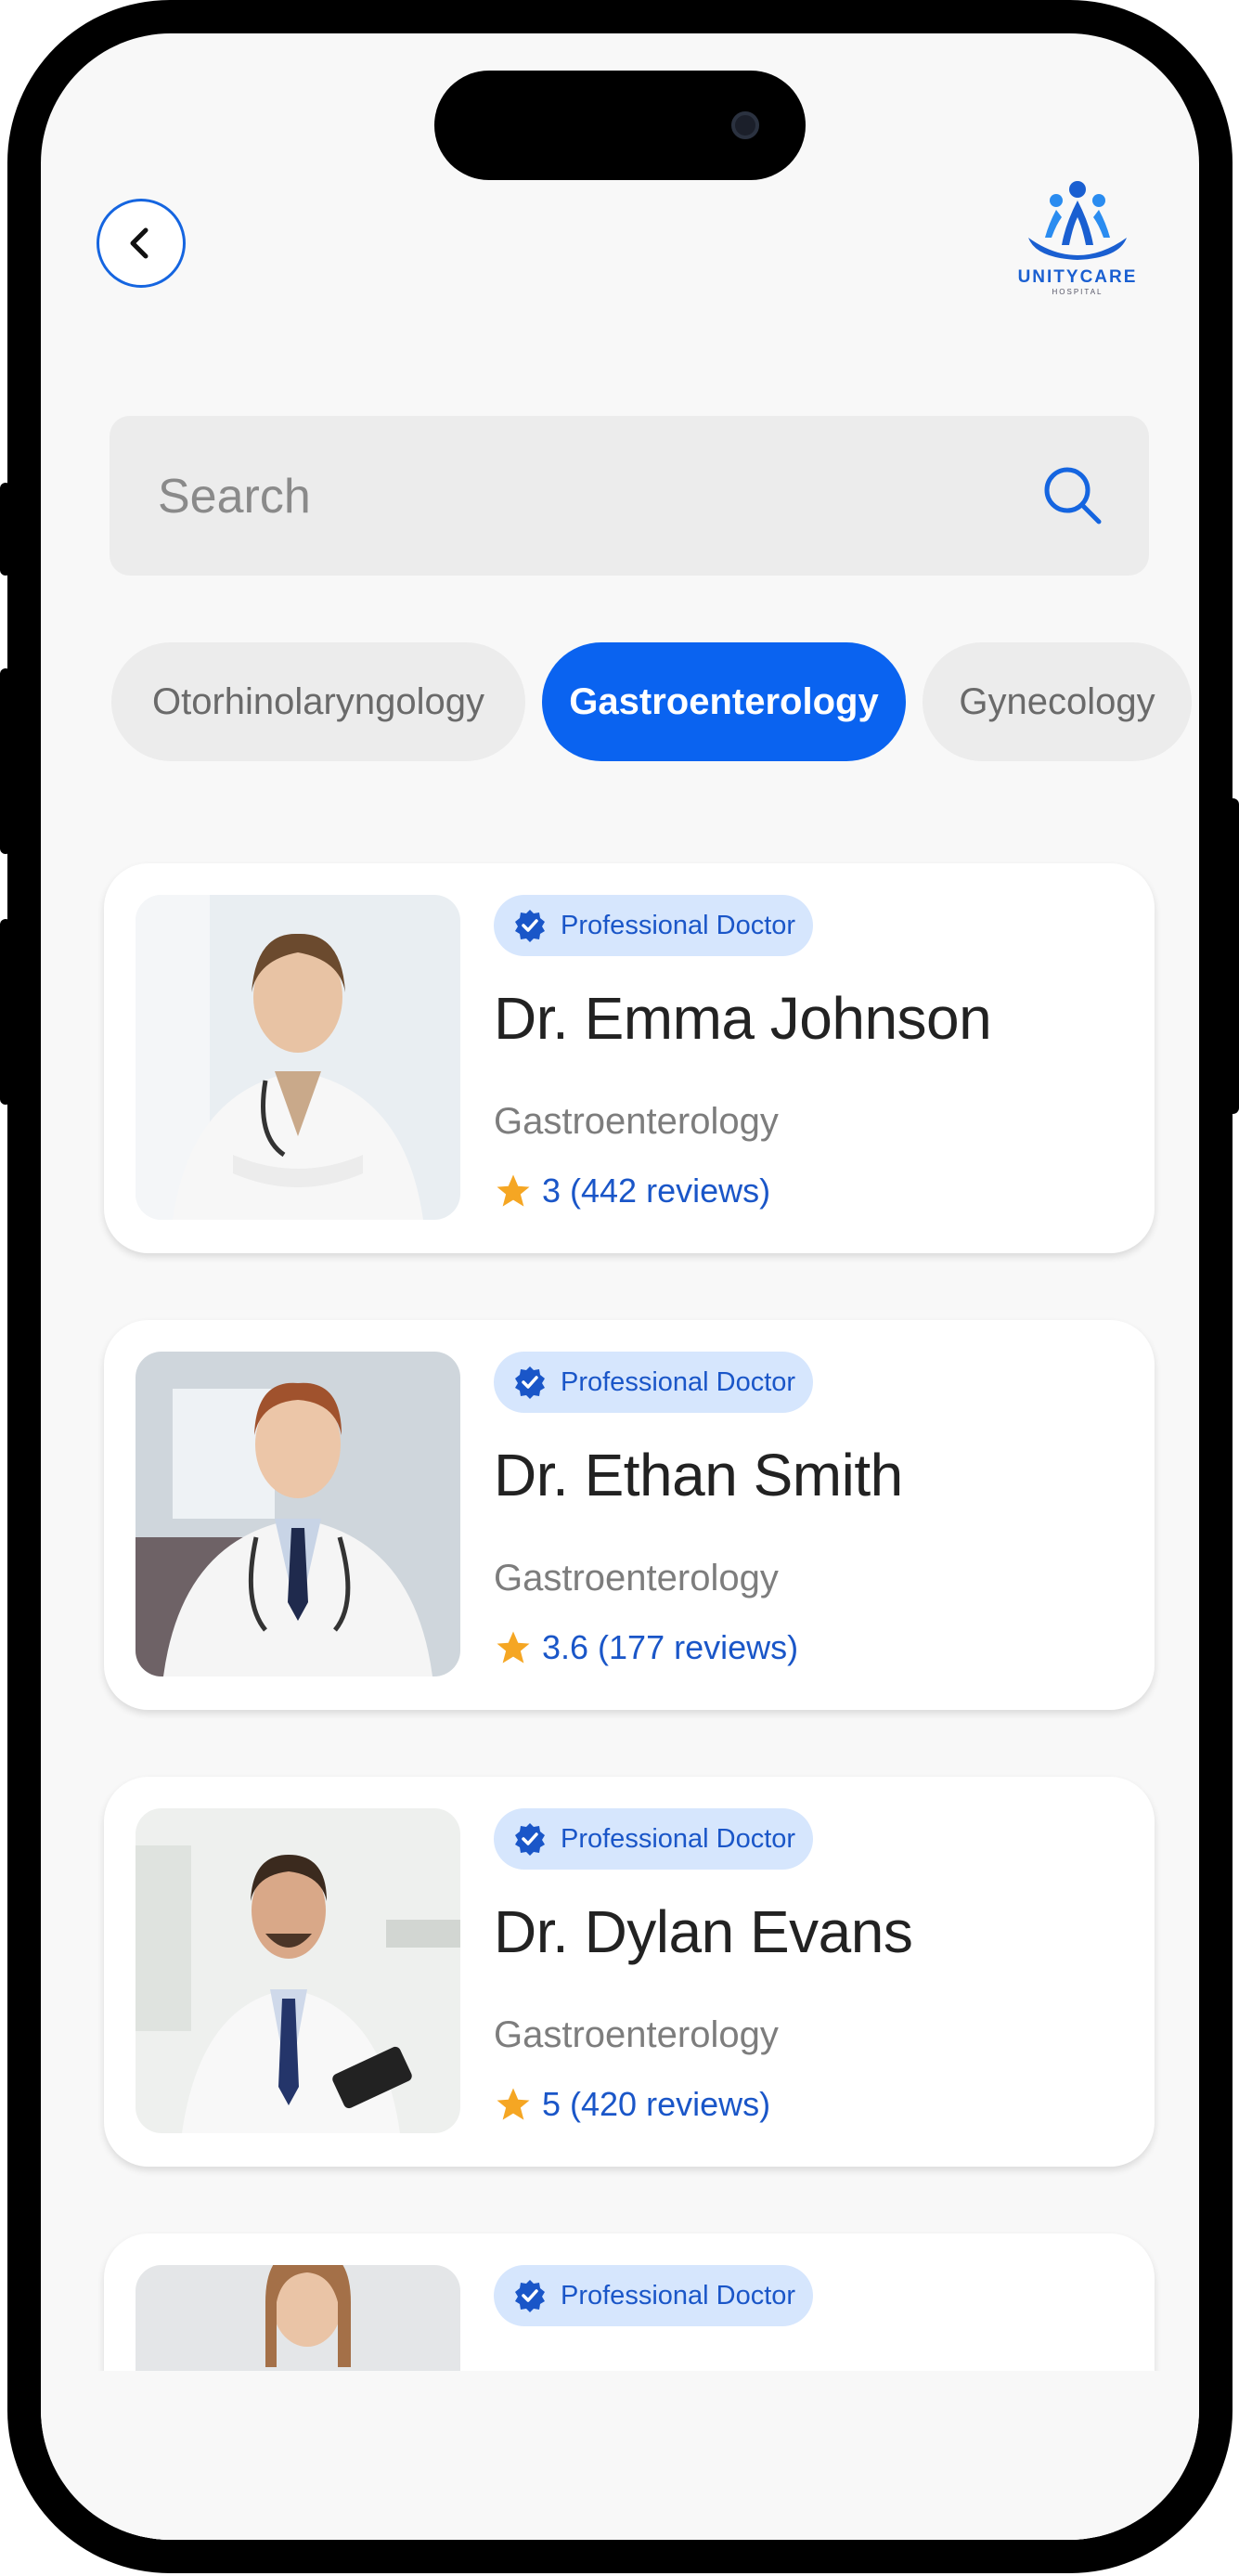 Image resolution: width=1239 pixels, height=2576 pixels. I want to click on category-chip-gynecology: Gynecology, so click(1057, 701).